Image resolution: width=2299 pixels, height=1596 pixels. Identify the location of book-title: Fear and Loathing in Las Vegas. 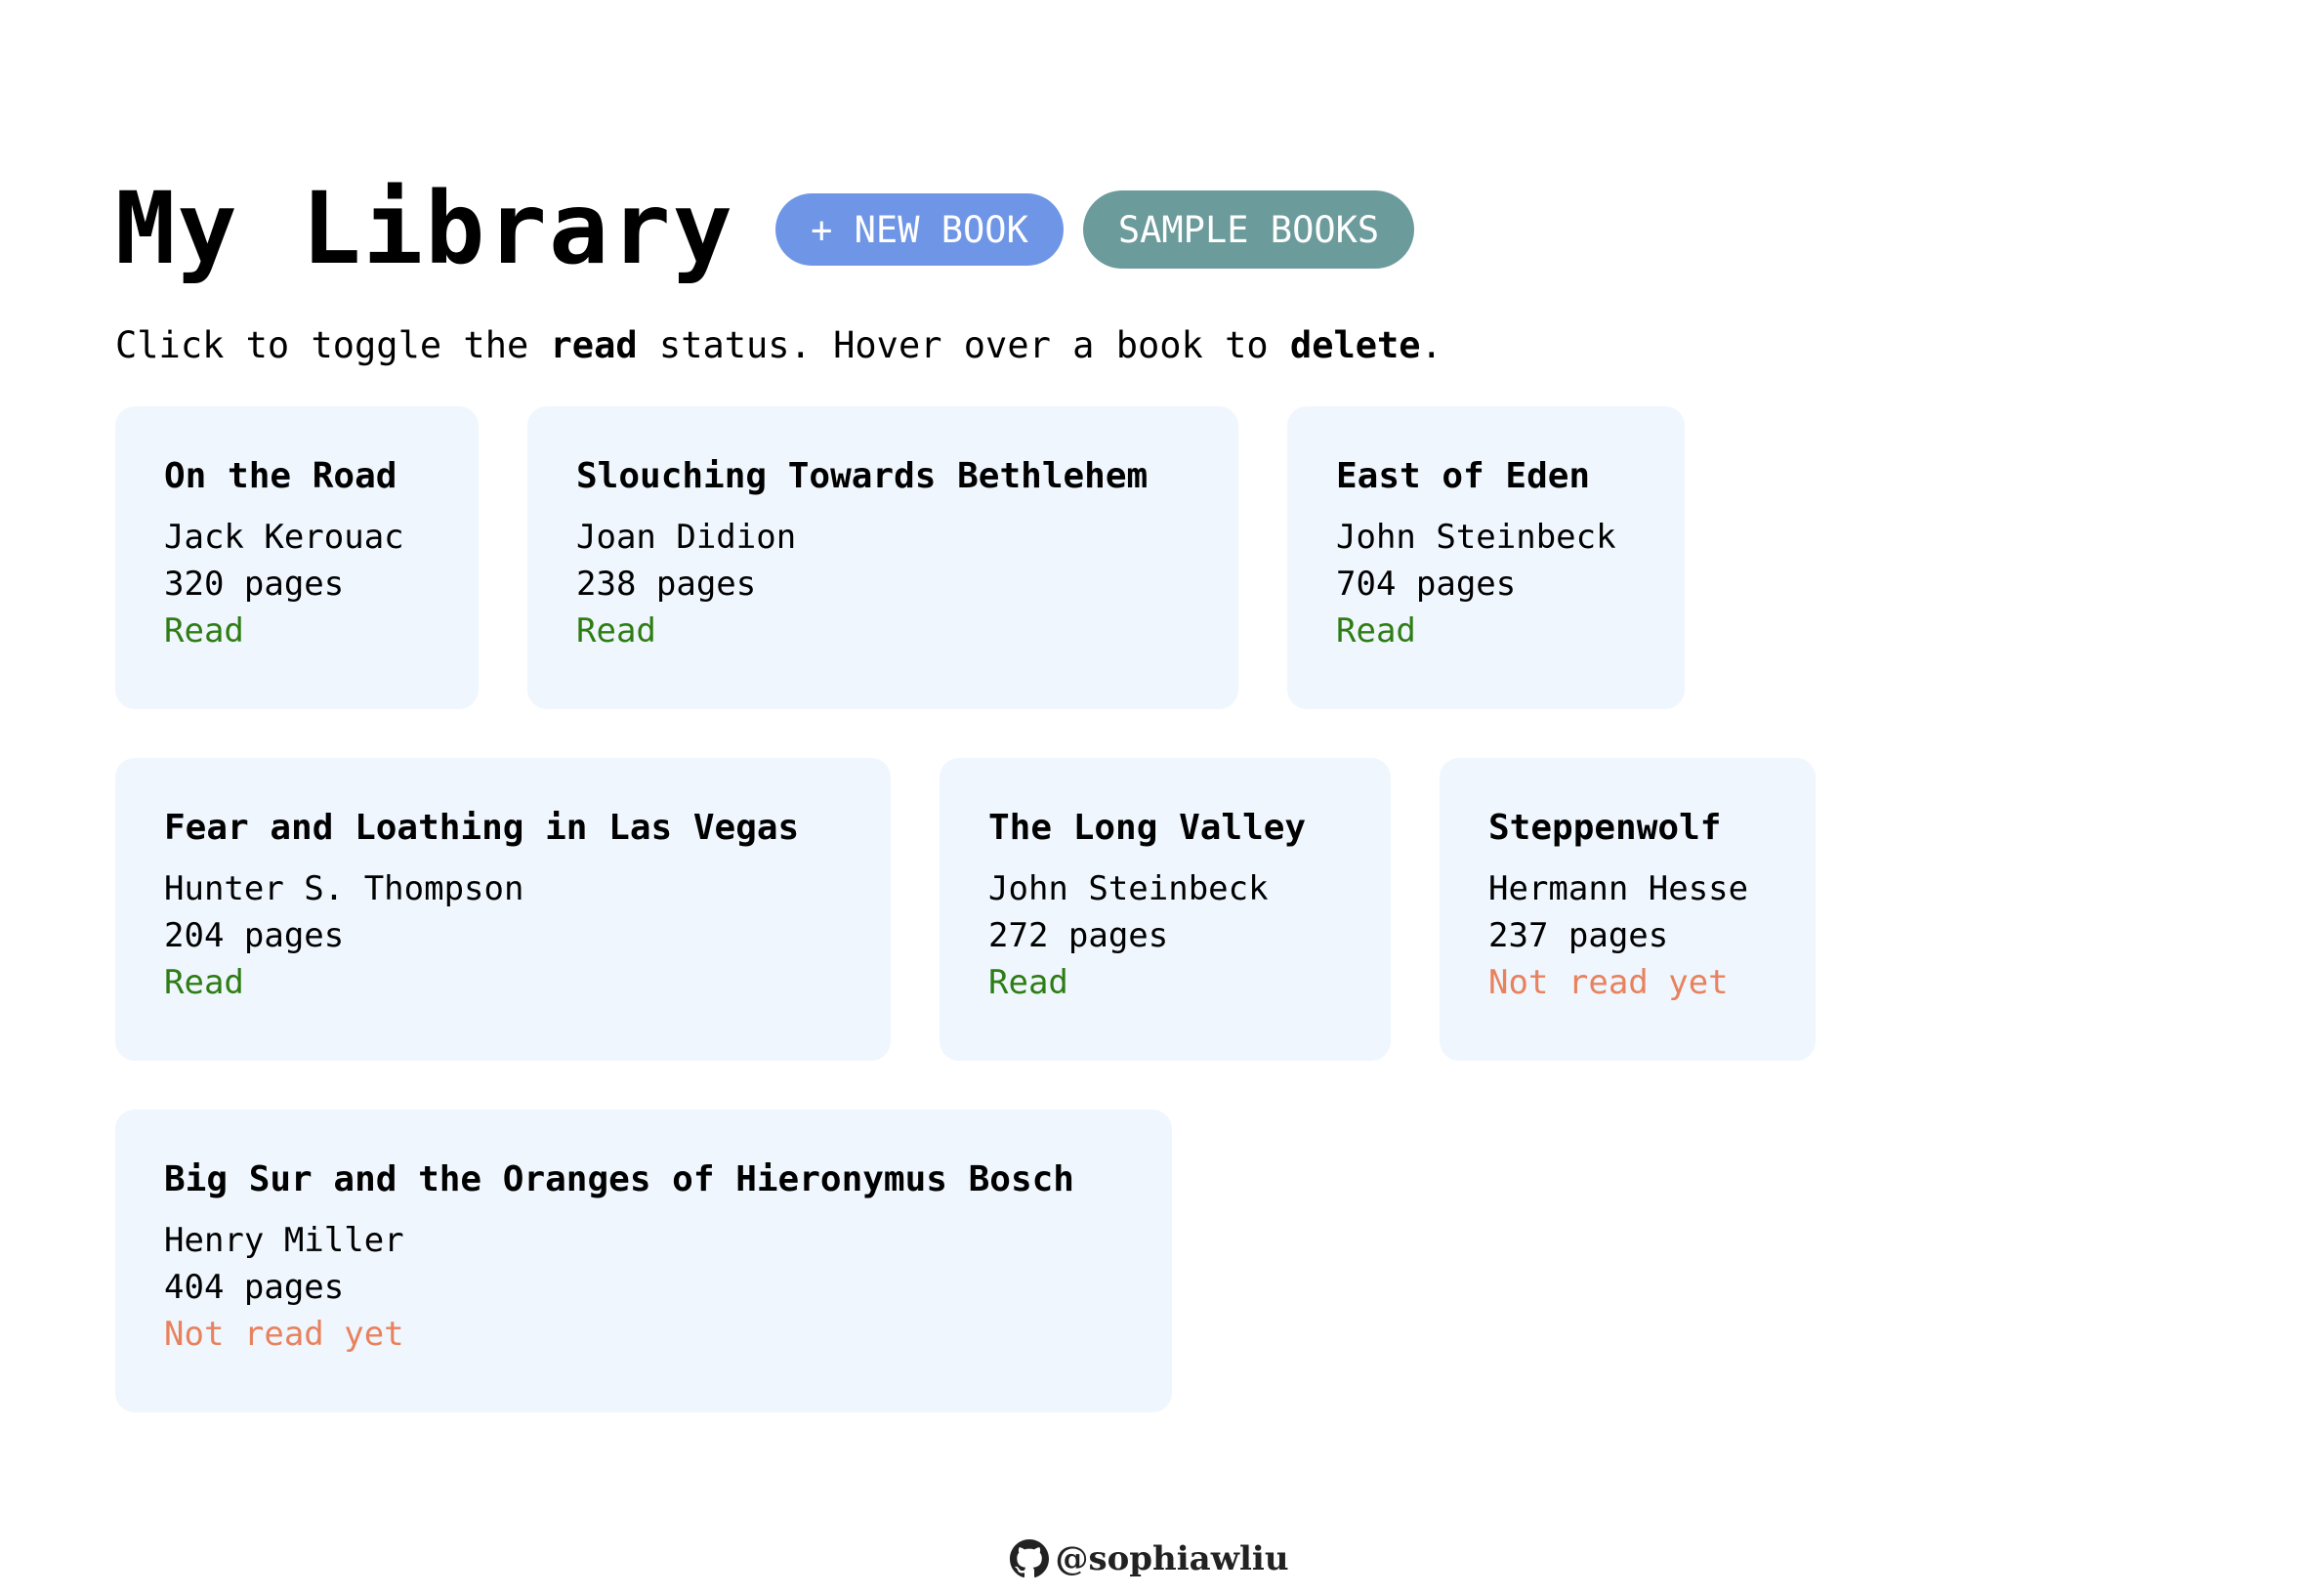
(482, 828).